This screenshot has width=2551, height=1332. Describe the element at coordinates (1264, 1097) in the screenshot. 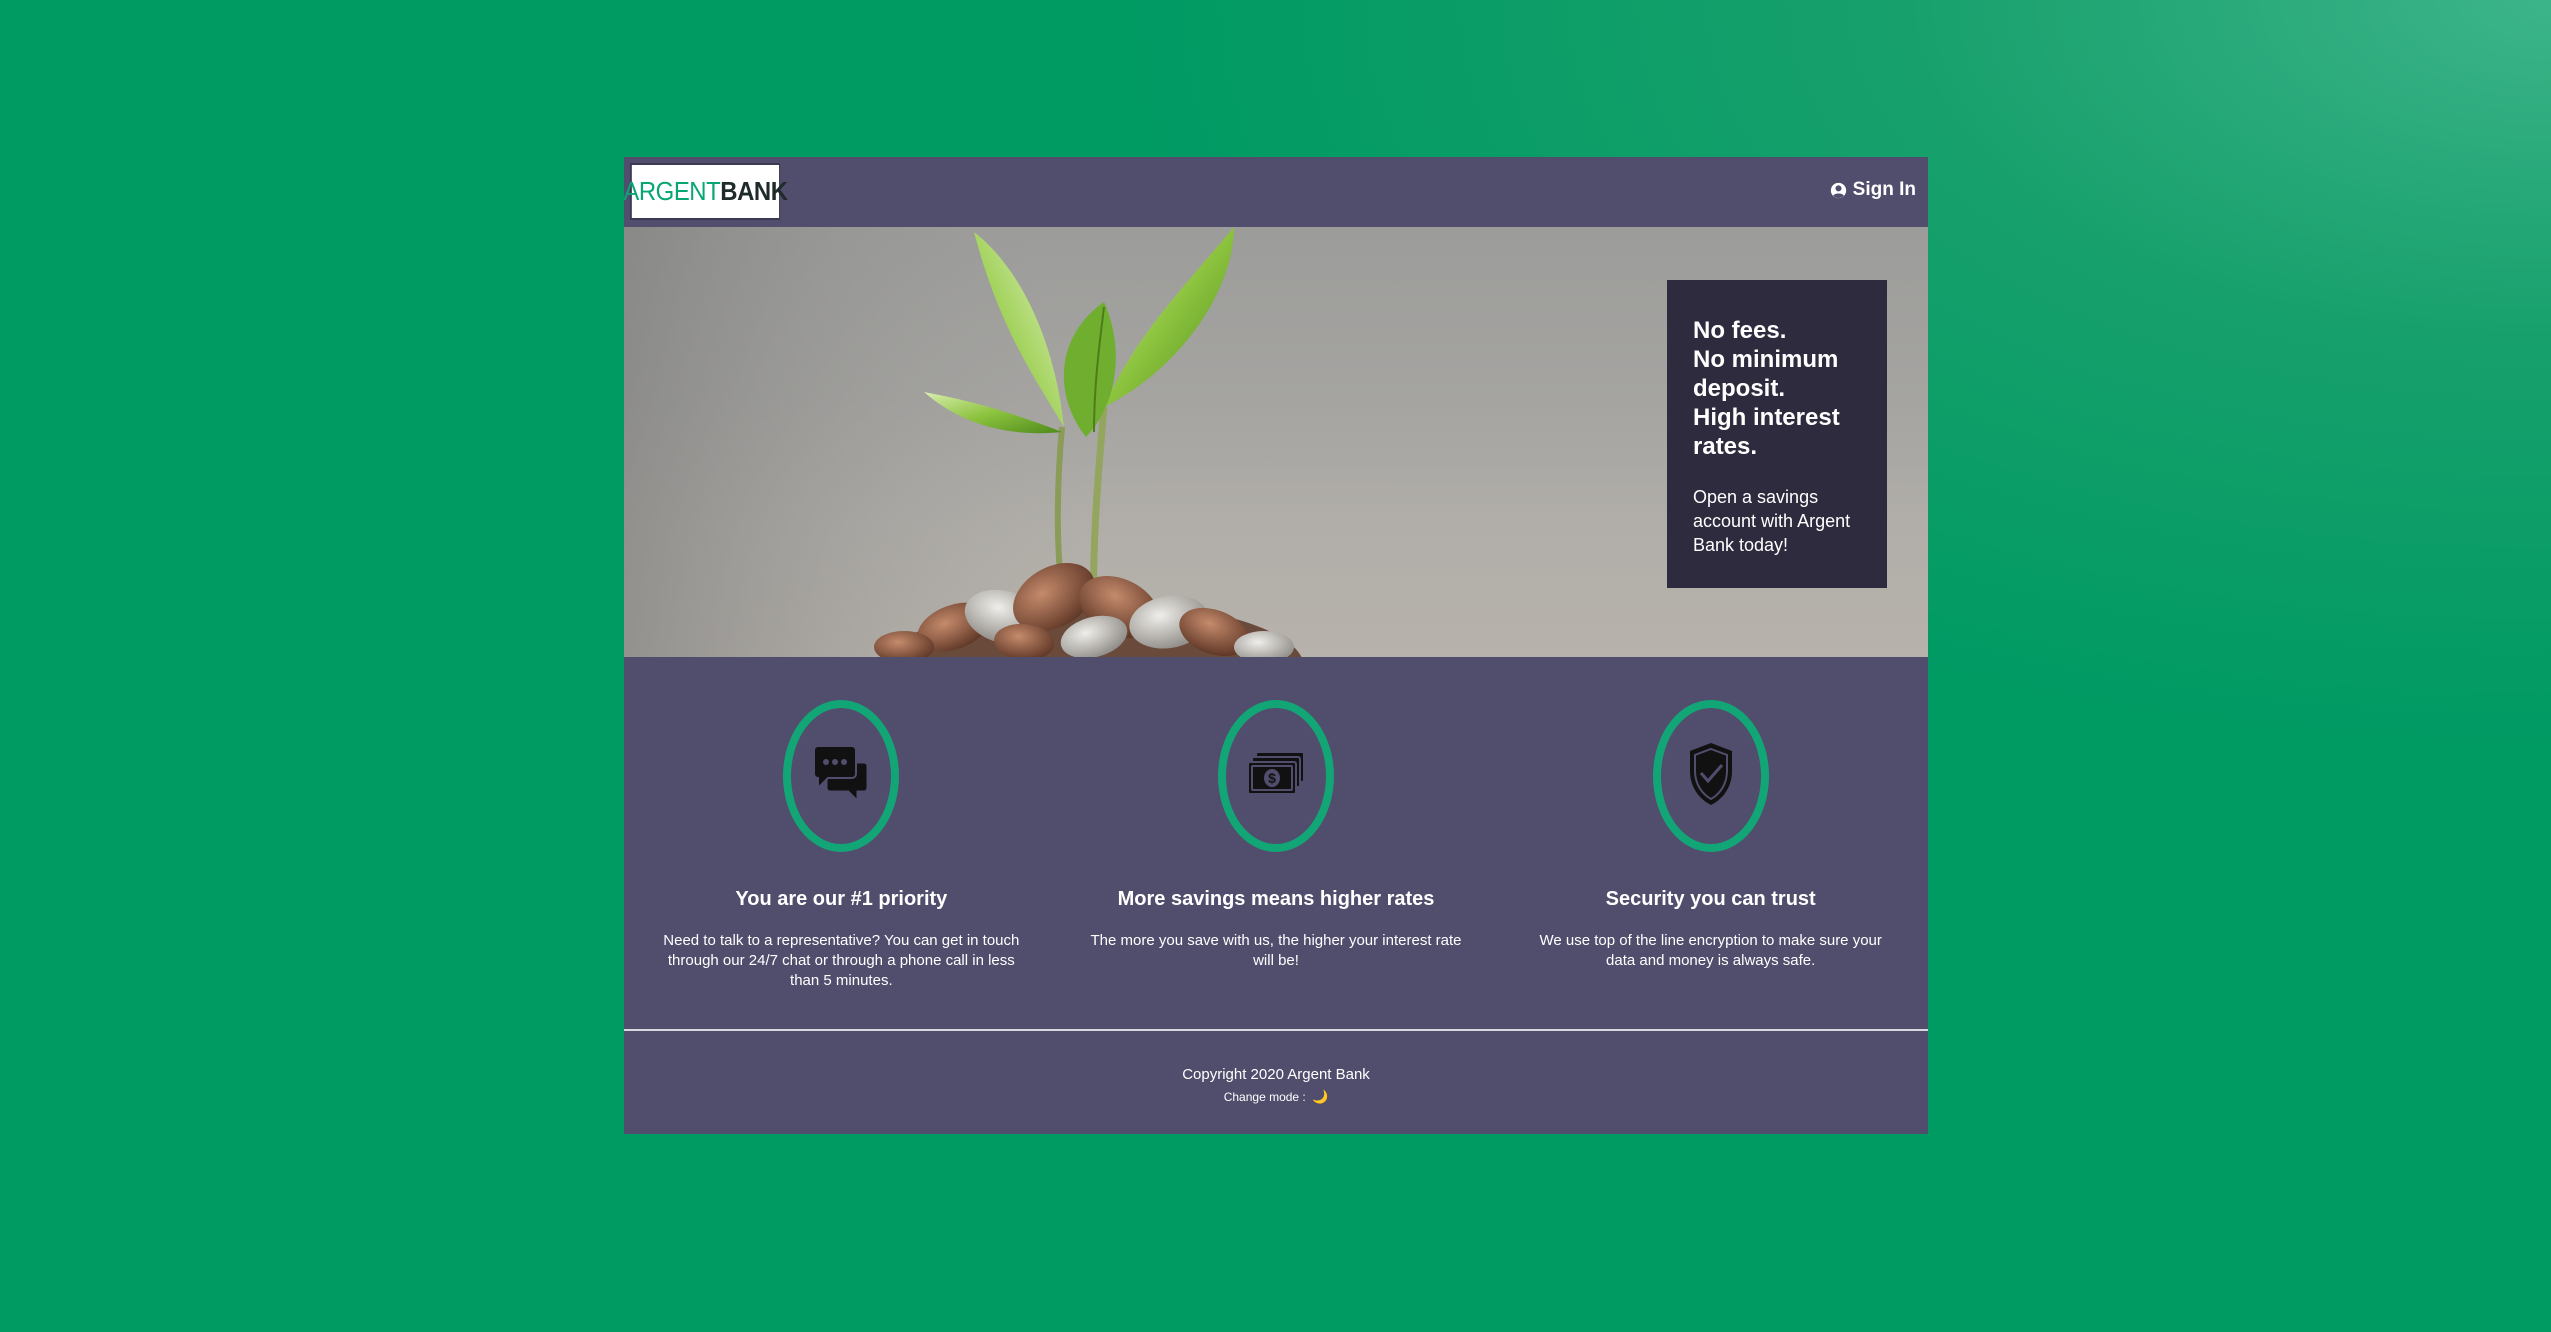

I see `change-mode-label: Change mode :` at that location.